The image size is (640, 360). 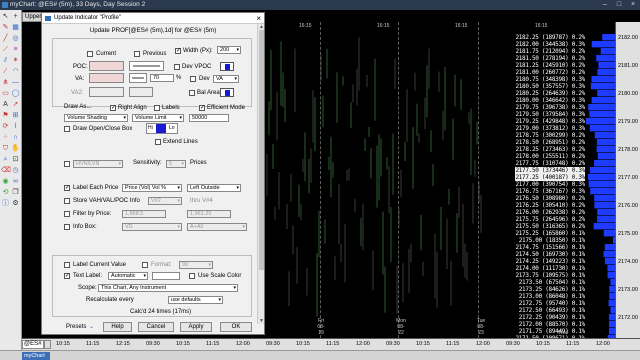 What do you see at coordinates (5, 60) in the screenshot?
I see `channel-icon: ⫽` at bounding box center [5, 60].